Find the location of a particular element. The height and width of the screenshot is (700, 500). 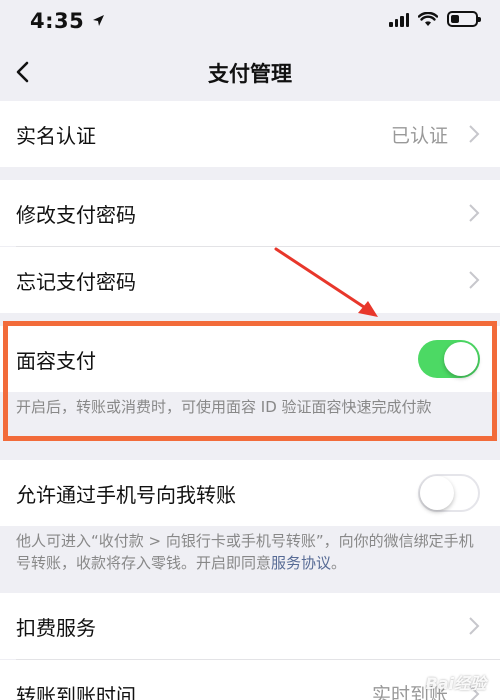

cellular-signal-icon is located at coordinates (399, 19).